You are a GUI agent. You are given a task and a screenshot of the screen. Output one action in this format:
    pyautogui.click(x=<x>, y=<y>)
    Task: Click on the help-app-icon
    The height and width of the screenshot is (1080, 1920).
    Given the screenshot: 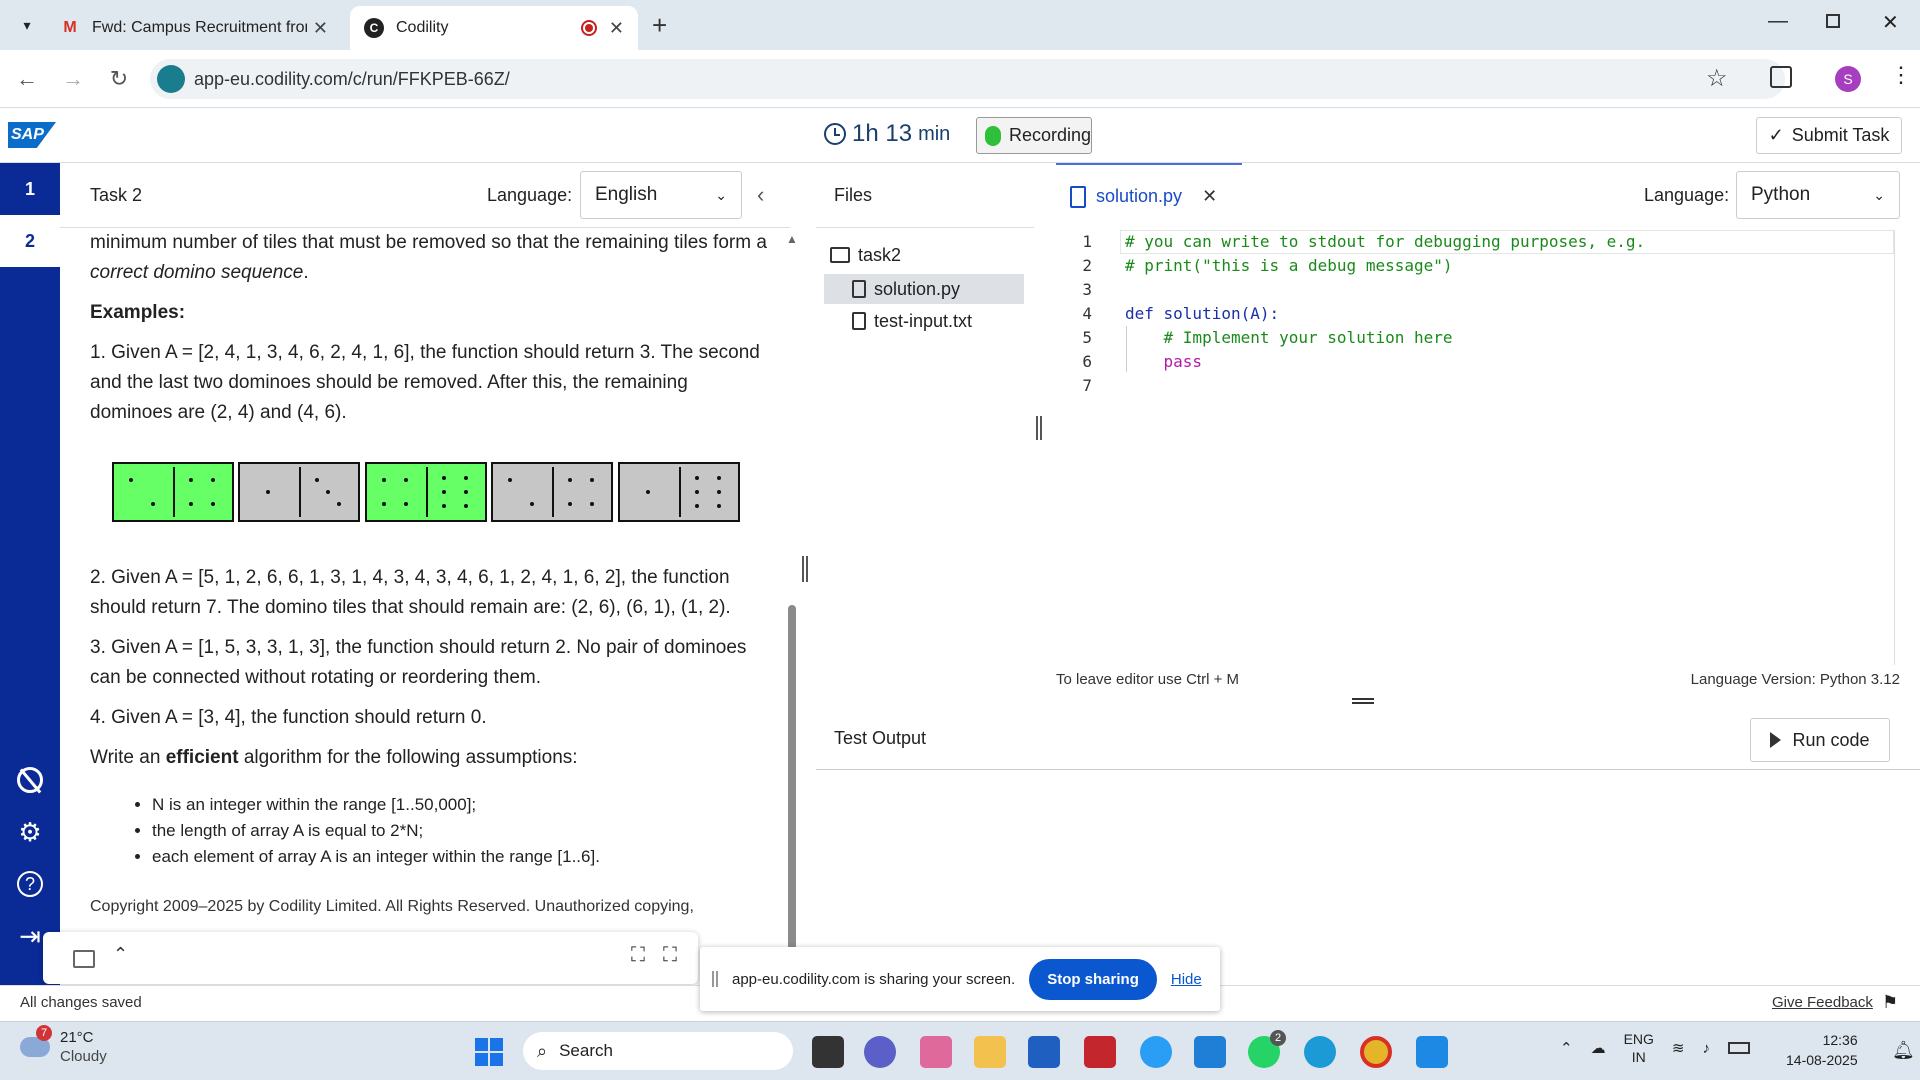 What is the action you would take?
    pyautogui.click(x=1156, y=1052)
    